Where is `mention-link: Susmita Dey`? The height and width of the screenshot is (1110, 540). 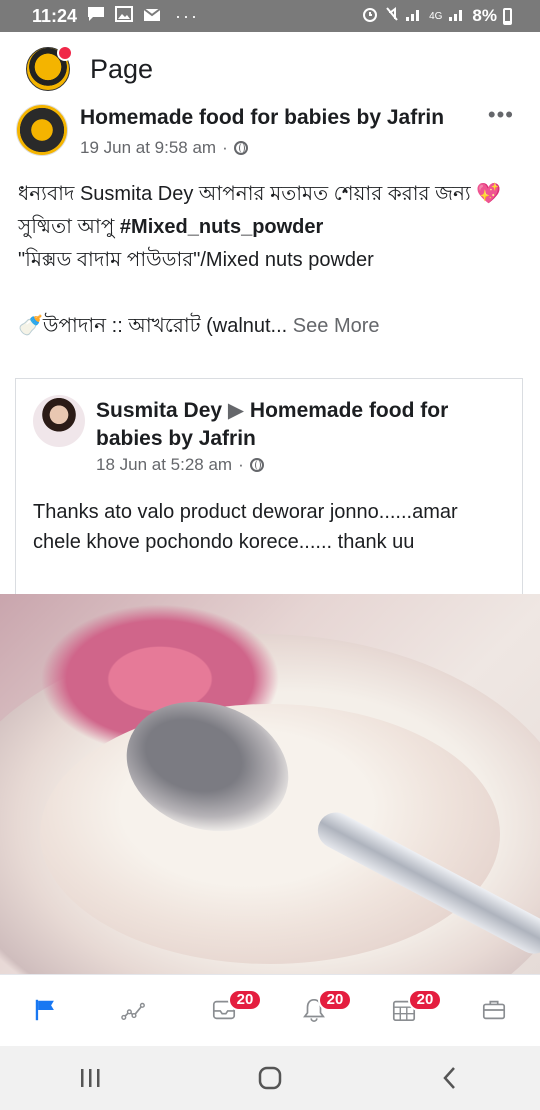 mention-link: Susmita Dey is located at coordinates (136, 194).